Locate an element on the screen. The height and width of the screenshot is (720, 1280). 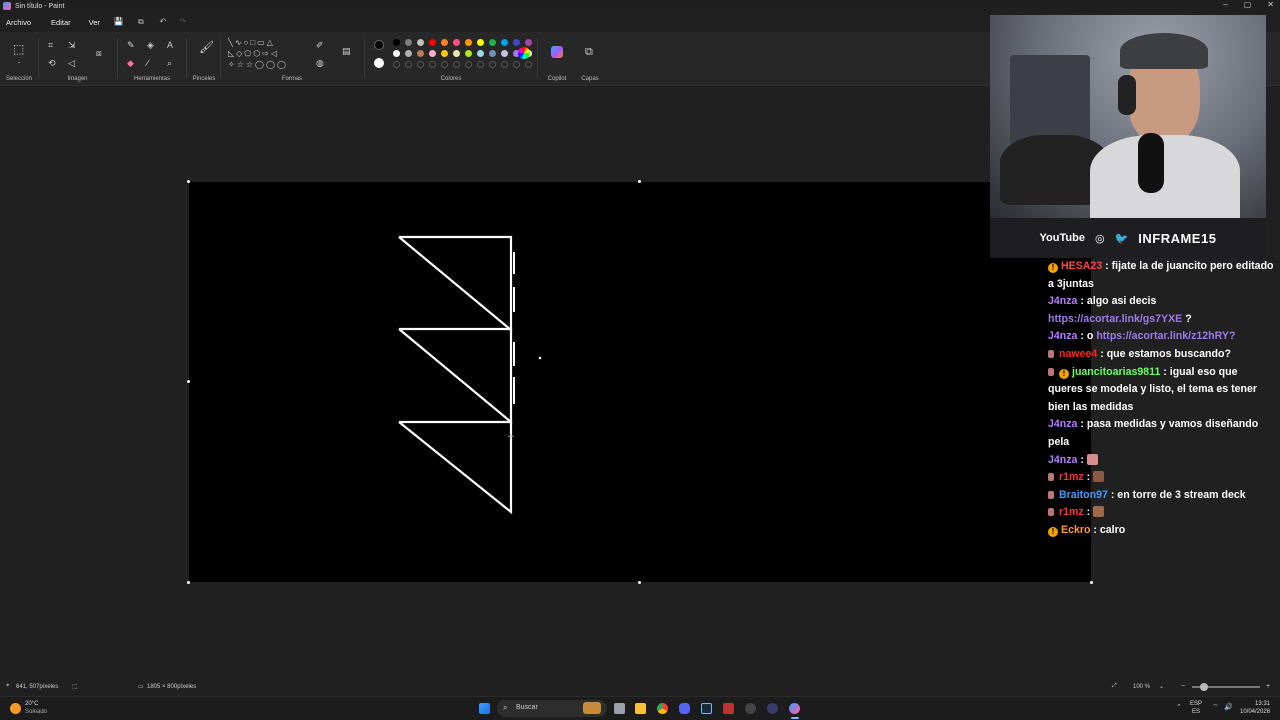
file-explorer-icon is located at coordinates (640, 708).